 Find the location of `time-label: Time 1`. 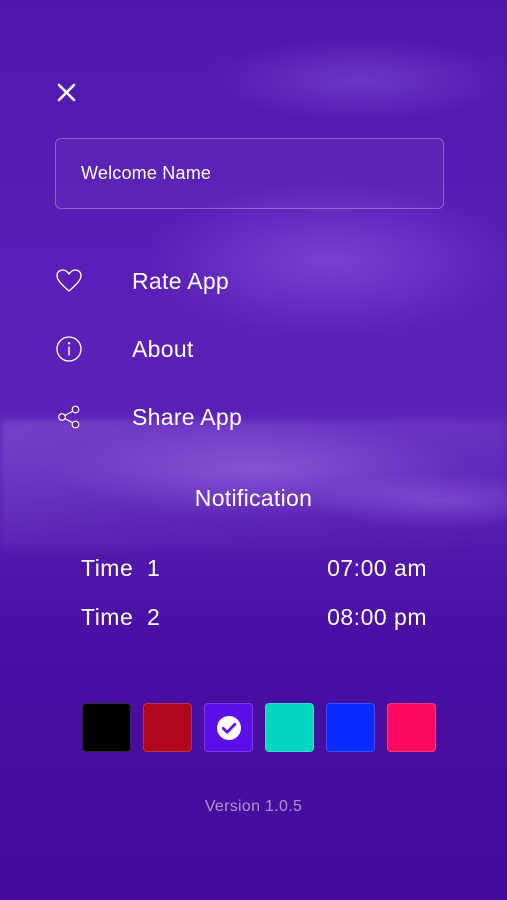

time-label: Time 1 is located at coordinates (121, 567).